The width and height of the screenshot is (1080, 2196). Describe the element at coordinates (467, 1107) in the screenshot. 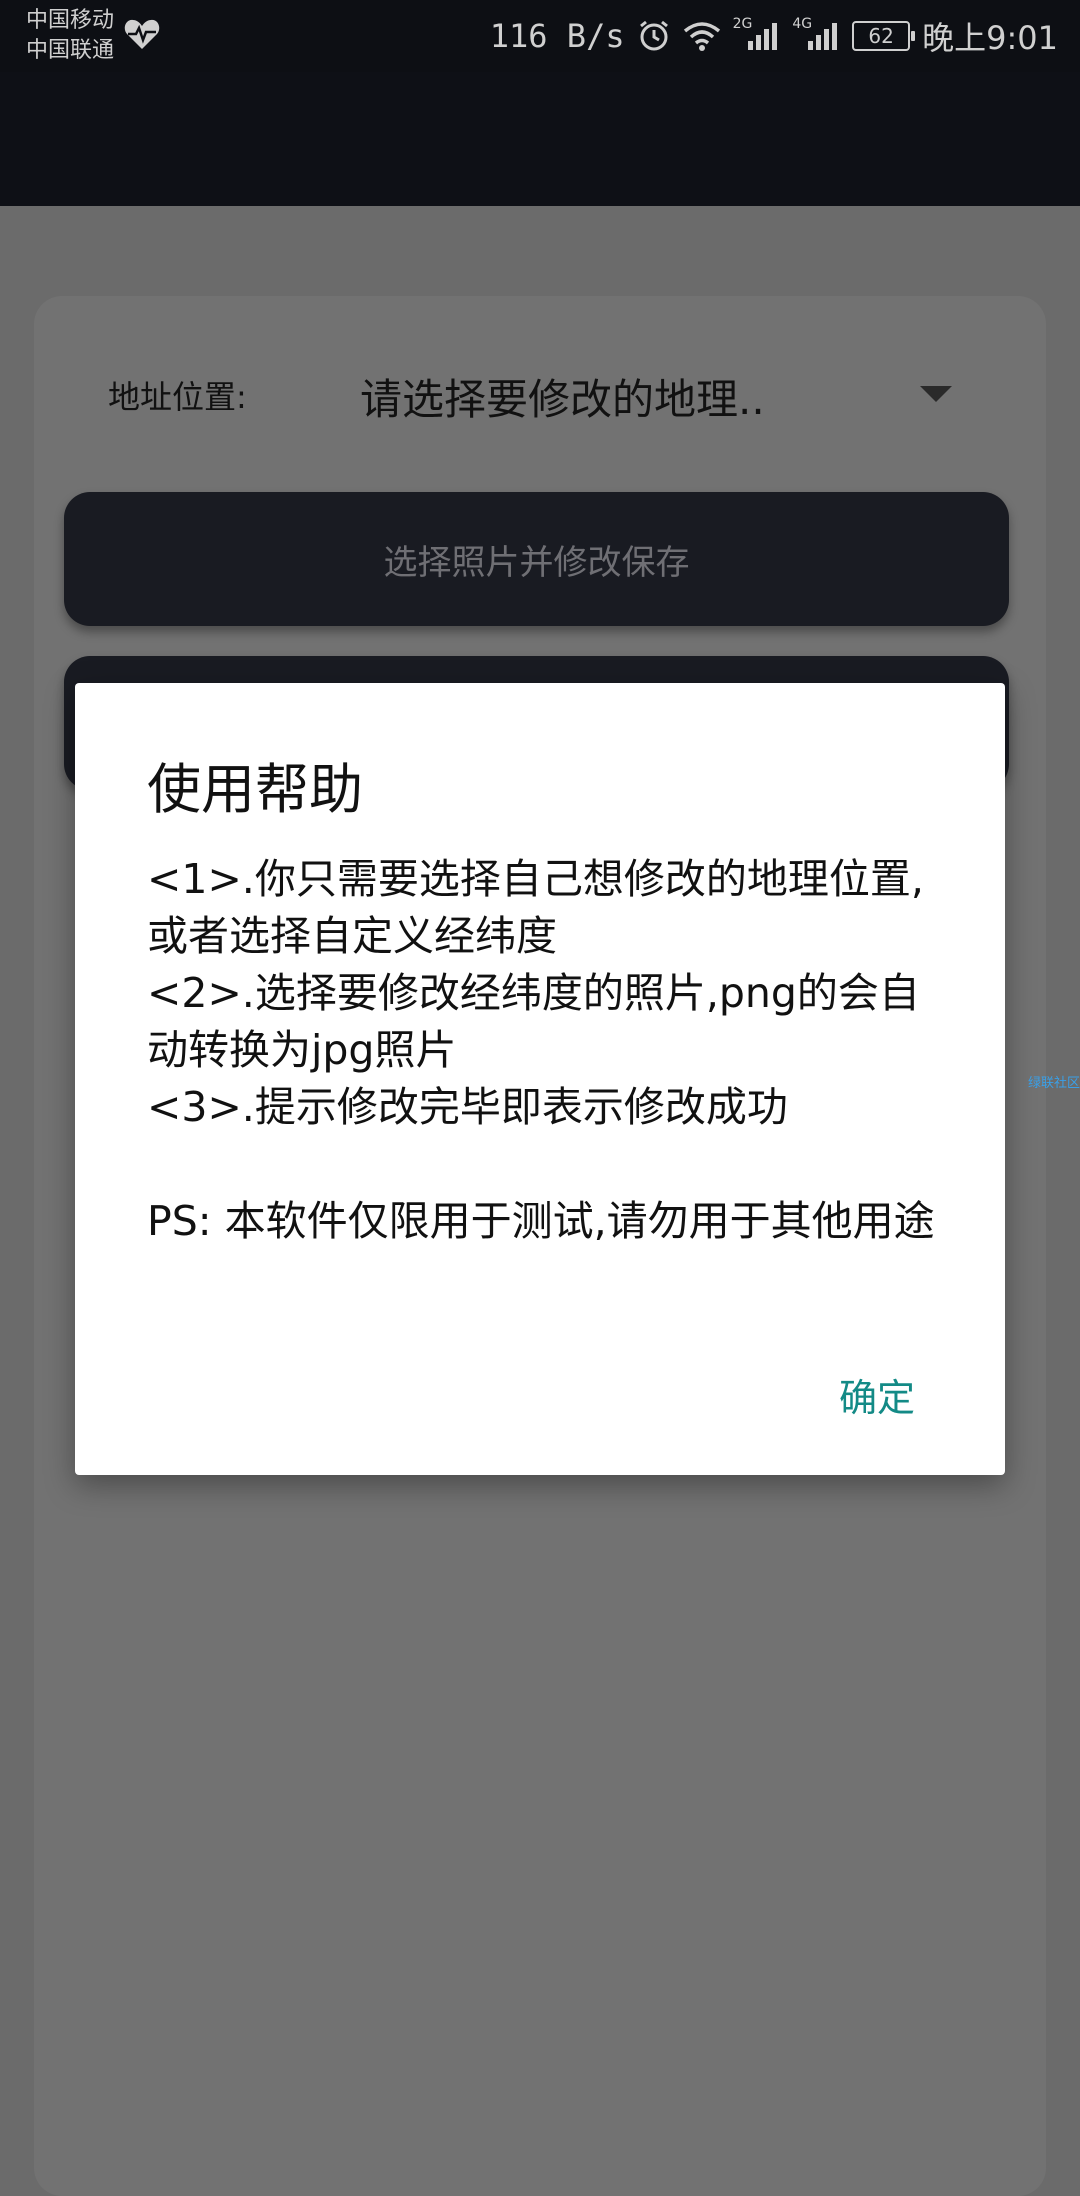

I see `help-line-3: <3>.提示修改完毕即表示修改成功` at that location.